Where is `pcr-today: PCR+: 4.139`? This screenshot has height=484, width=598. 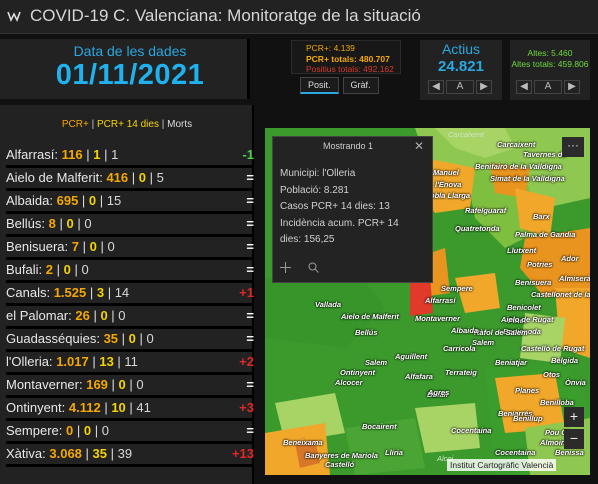
pcr-today: PCR+: 4.139 is located at coordinates (330, 48).